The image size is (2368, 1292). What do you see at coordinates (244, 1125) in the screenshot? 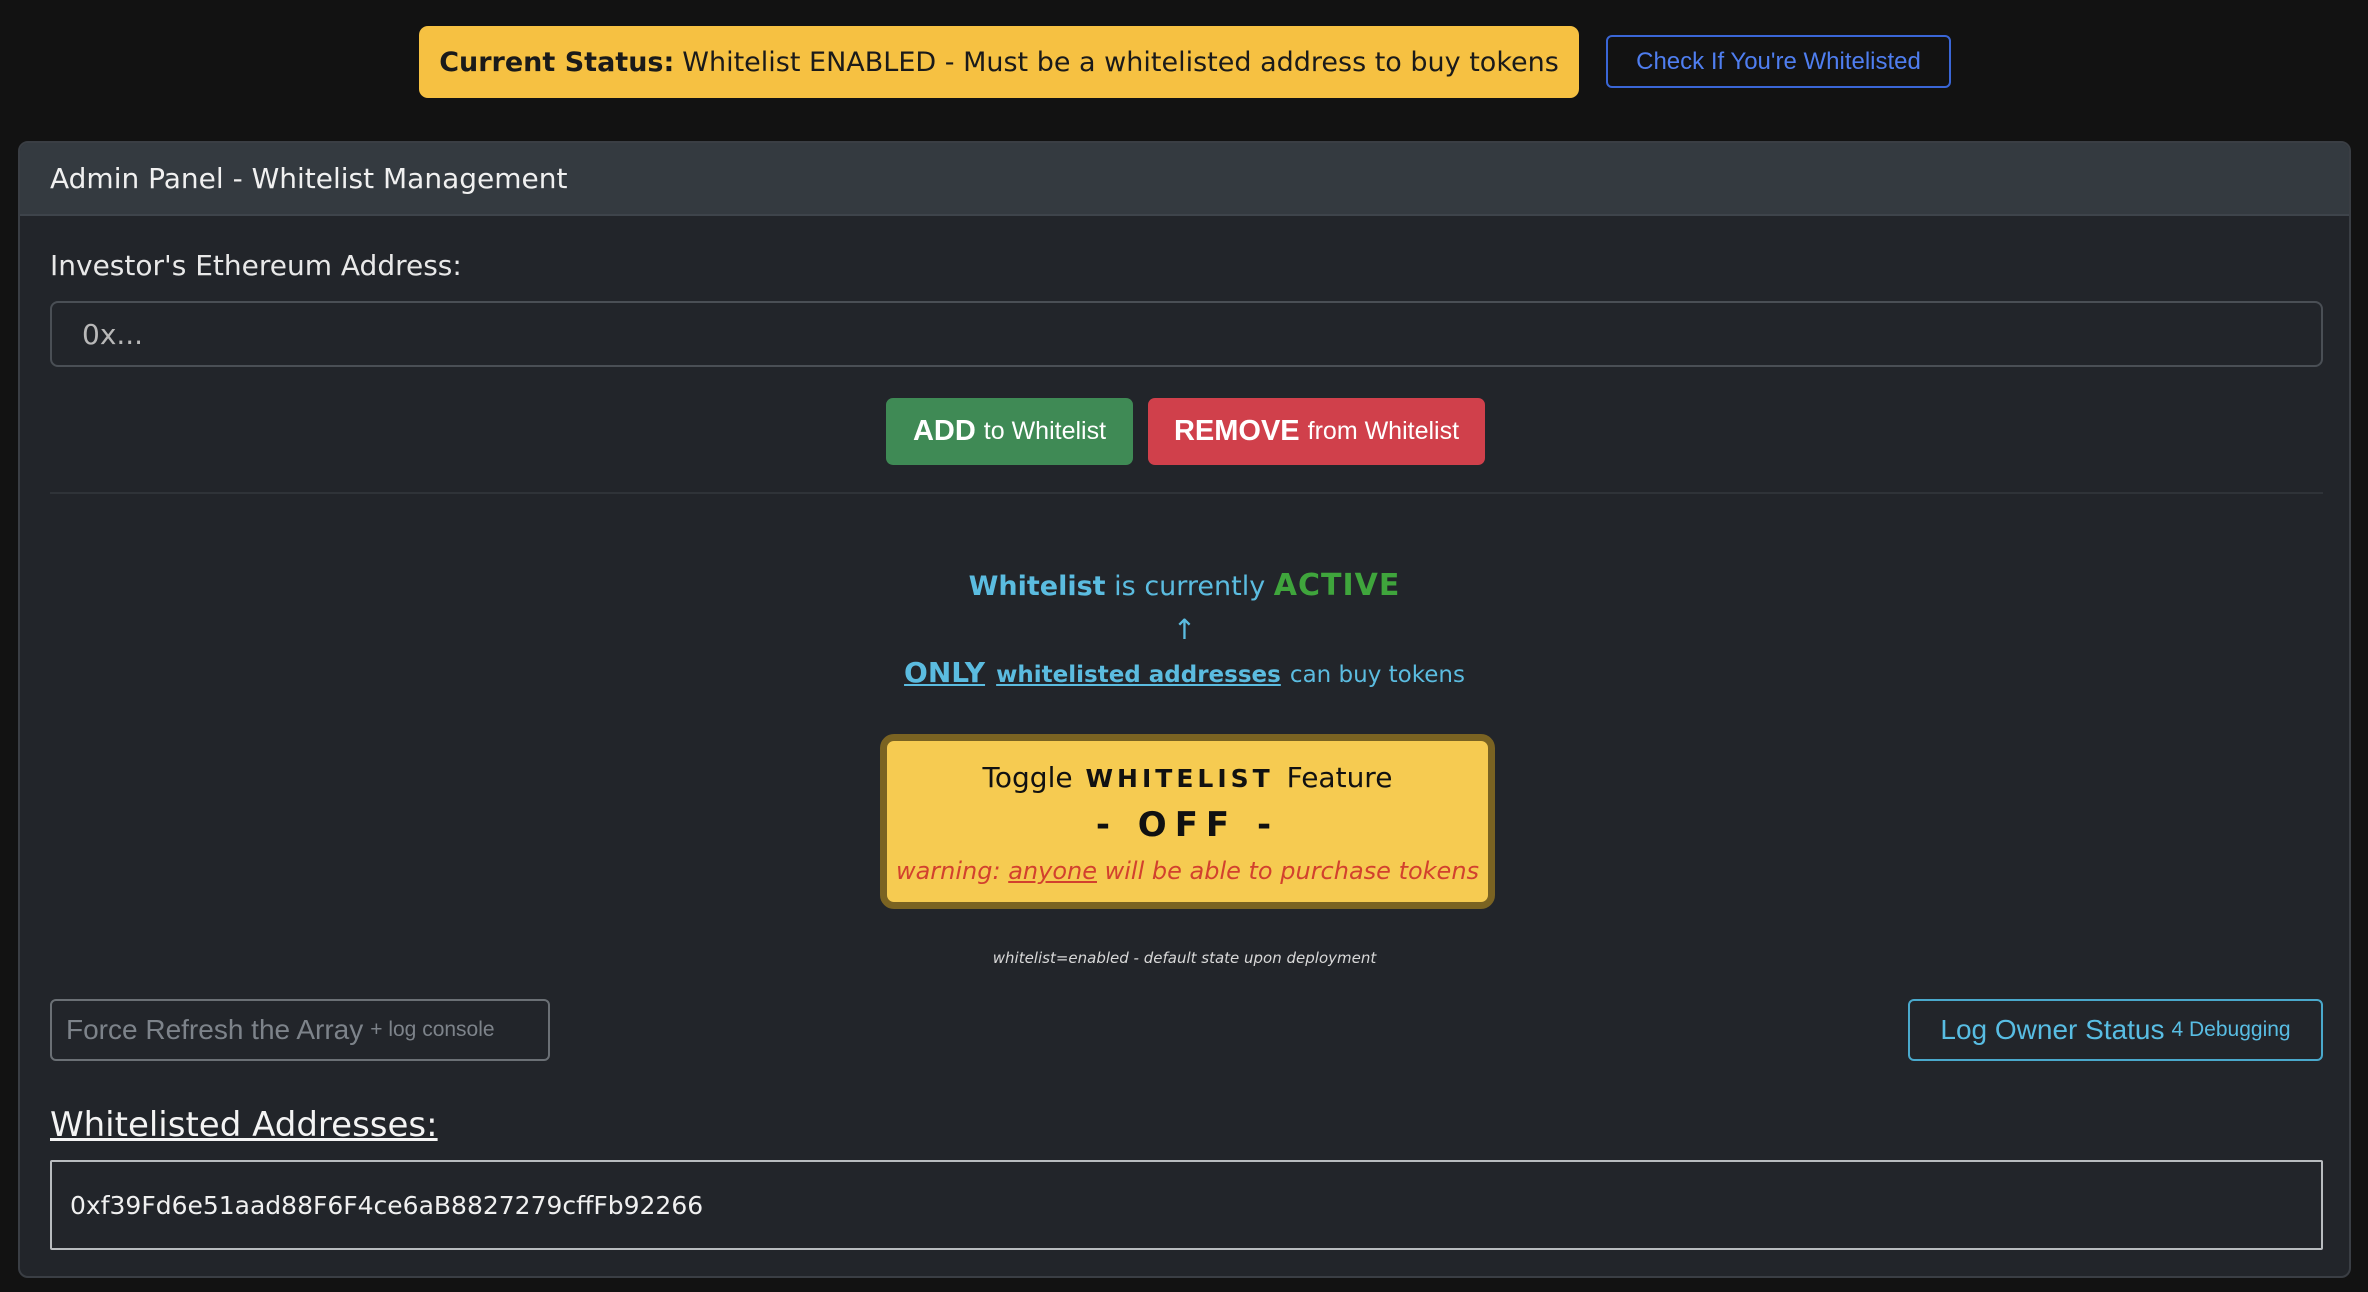
I see `whitelisted-addresses-heading: Whitelisted Addresses:` at bounding box center [244, 1125].